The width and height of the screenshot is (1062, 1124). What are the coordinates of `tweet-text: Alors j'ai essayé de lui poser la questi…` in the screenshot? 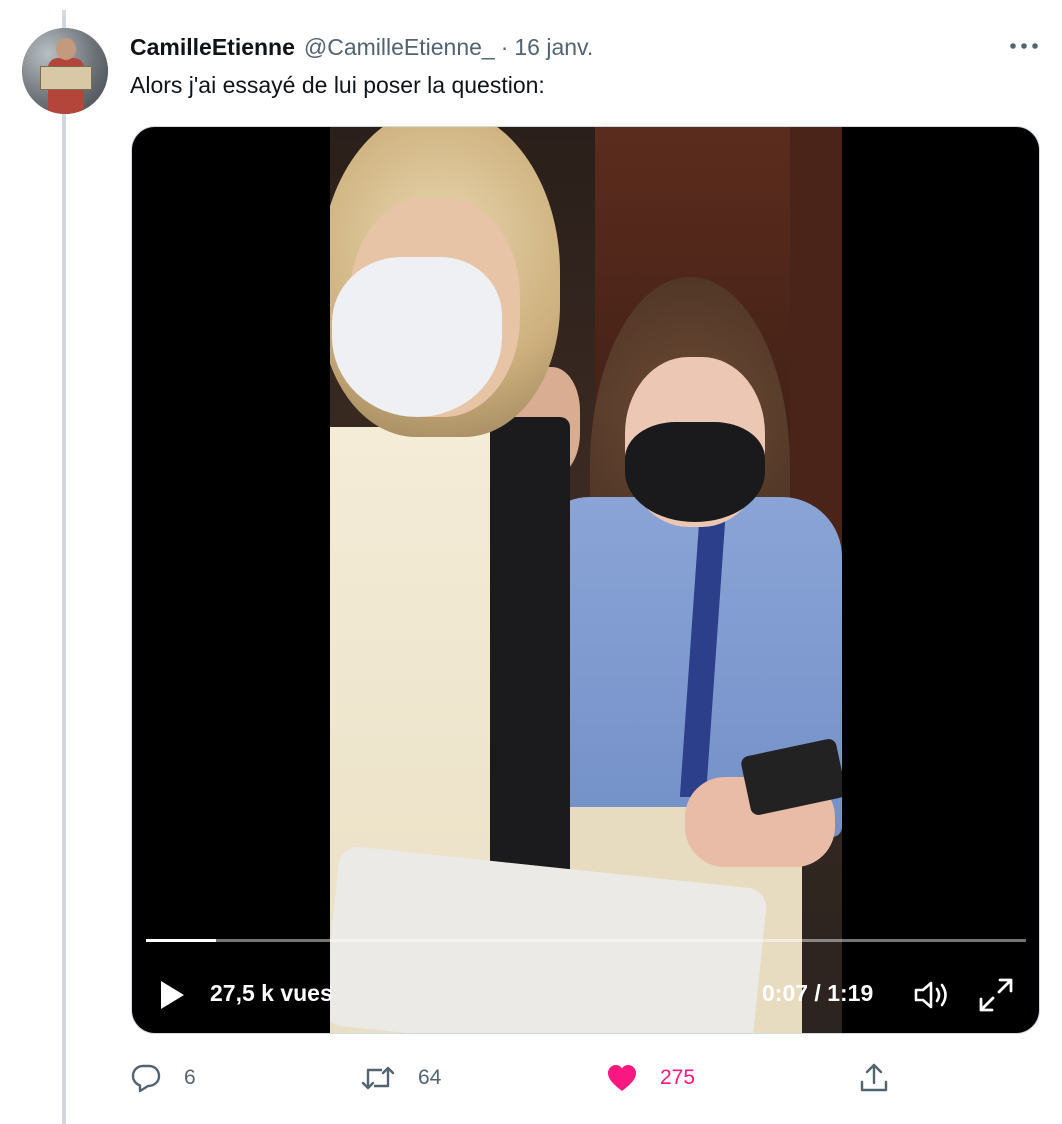 It's located at (337, 85).